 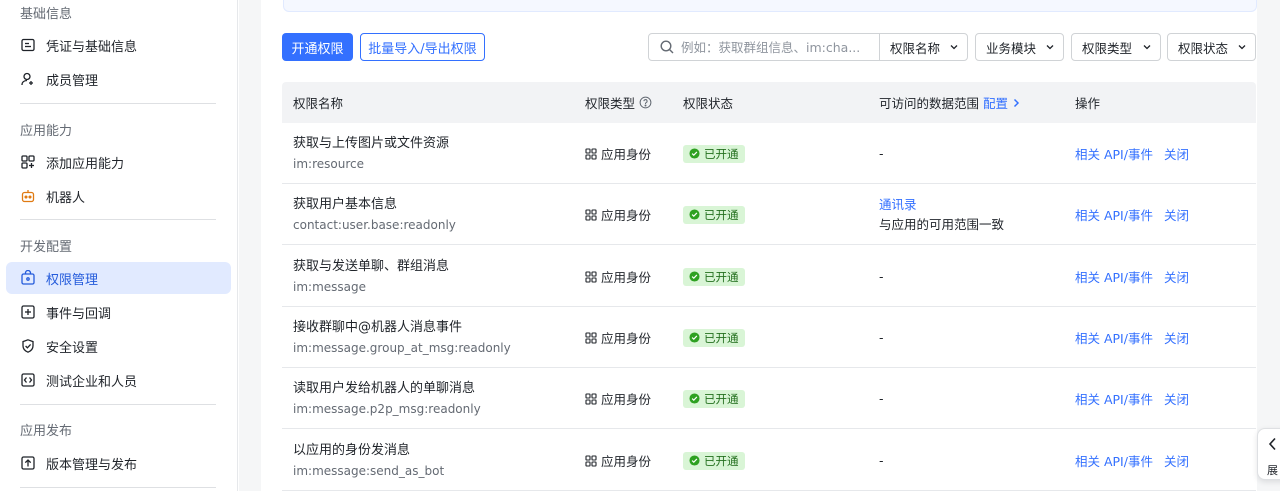 I want to click on search-field-label: 权限名称, so click(x=915, y=48).